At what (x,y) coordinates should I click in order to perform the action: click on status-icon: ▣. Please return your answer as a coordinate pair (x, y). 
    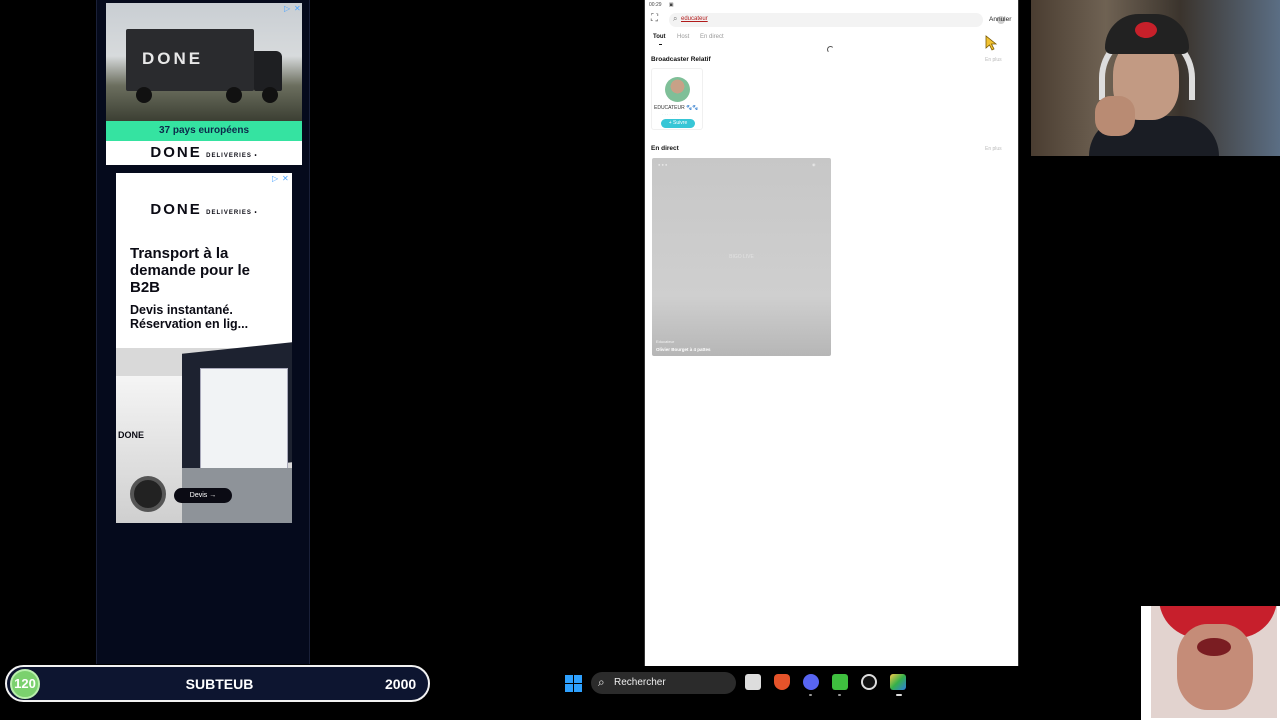
    Looking at the image, I should click on (671, 5).